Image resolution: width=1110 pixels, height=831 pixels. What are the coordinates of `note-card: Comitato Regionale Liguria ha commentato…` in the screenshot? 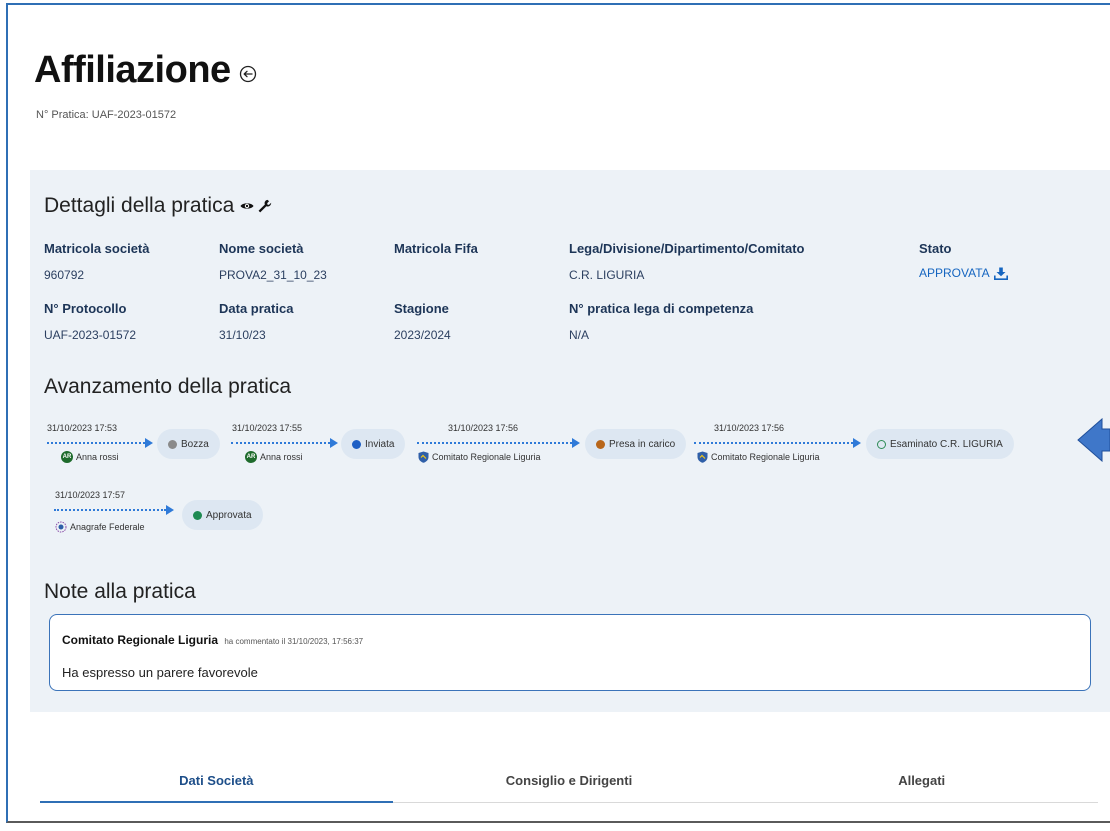 It's located at (570, 652).